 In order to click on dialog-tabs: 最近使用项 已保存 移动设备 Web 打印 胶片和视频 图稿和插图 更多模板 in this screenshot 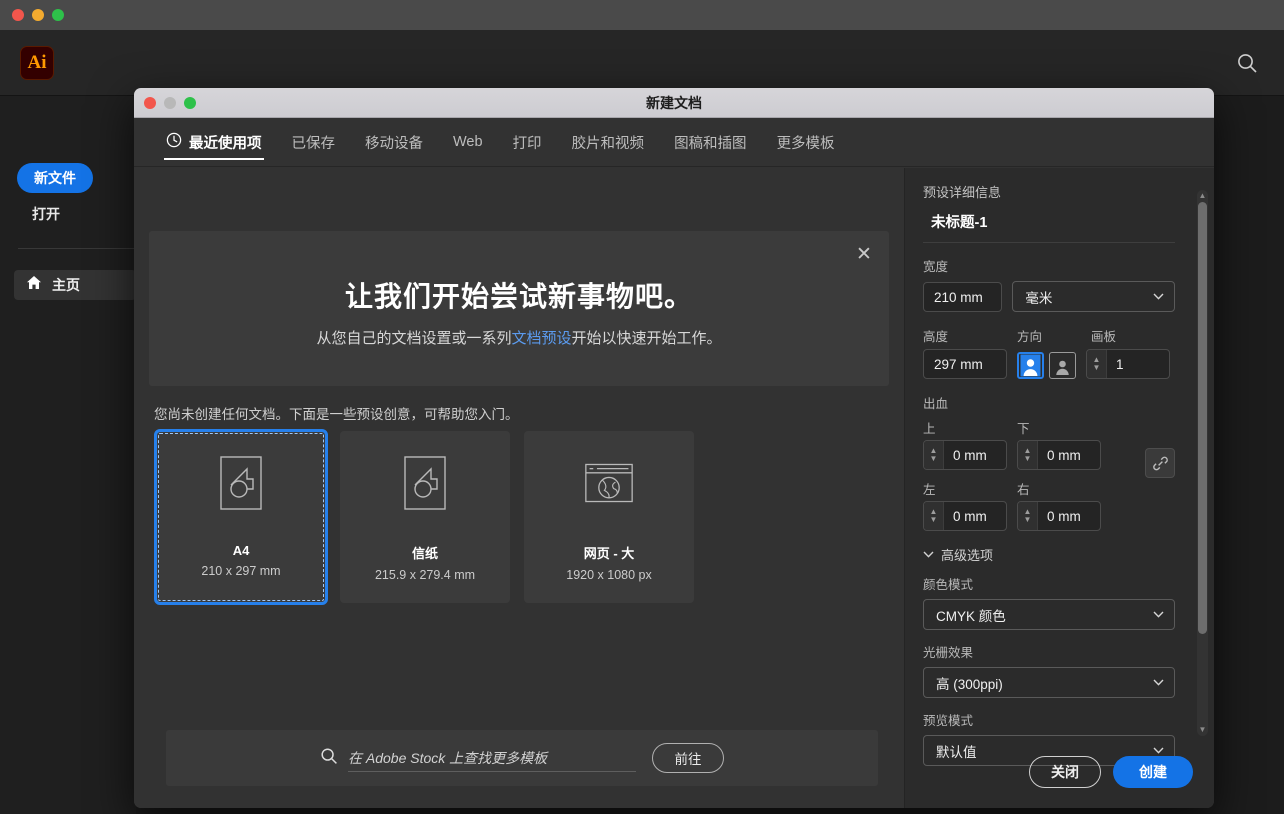, I will do `click(674, 142)`.